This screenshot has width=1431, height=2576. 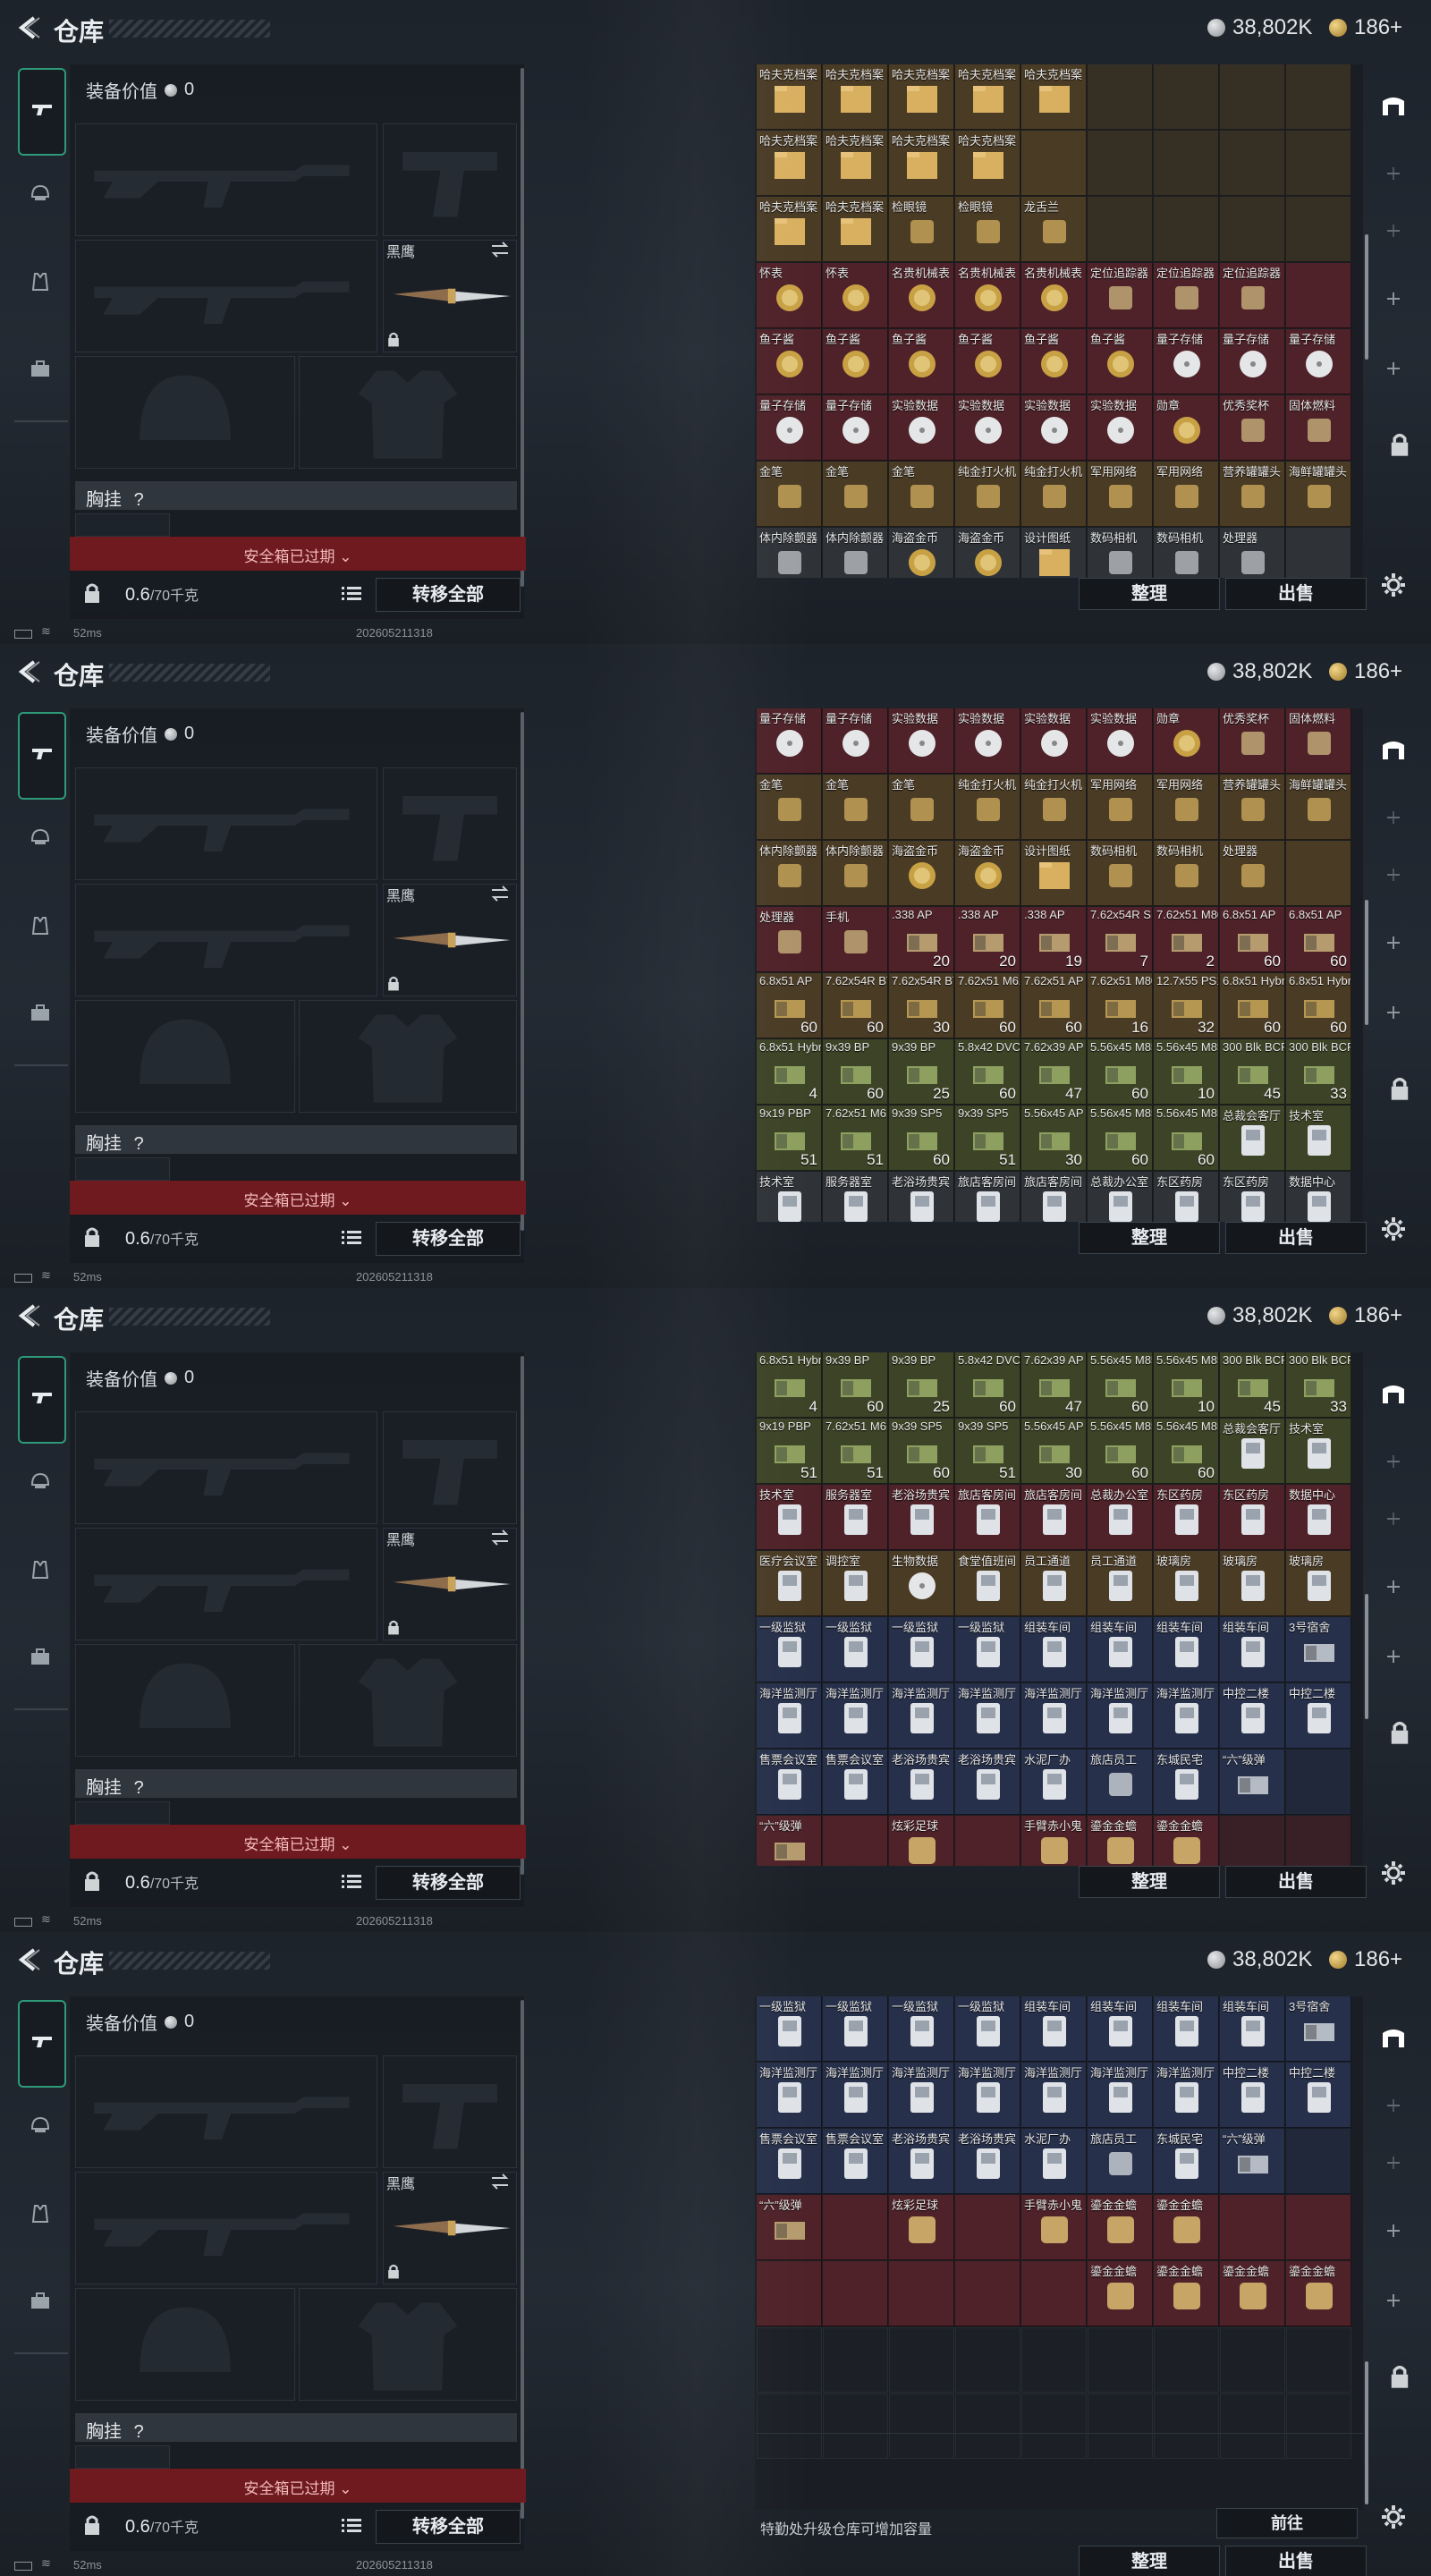 I want to click on stash-item: 海鲜罐罐头, so click(x=1319, y=494).